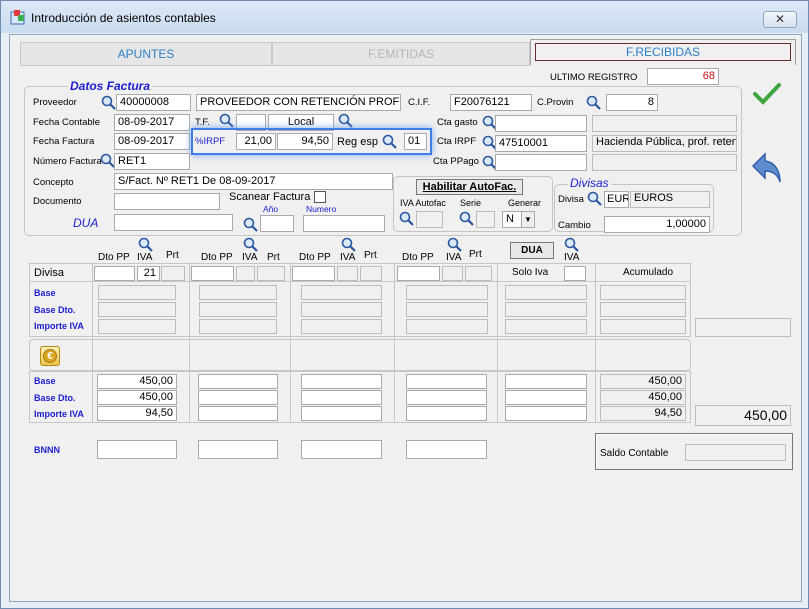 This screenshot has height=609, width=809. Describe the element at coordinates (541, 123) in the screenshot. I see `cta-gasto-field` at that location.